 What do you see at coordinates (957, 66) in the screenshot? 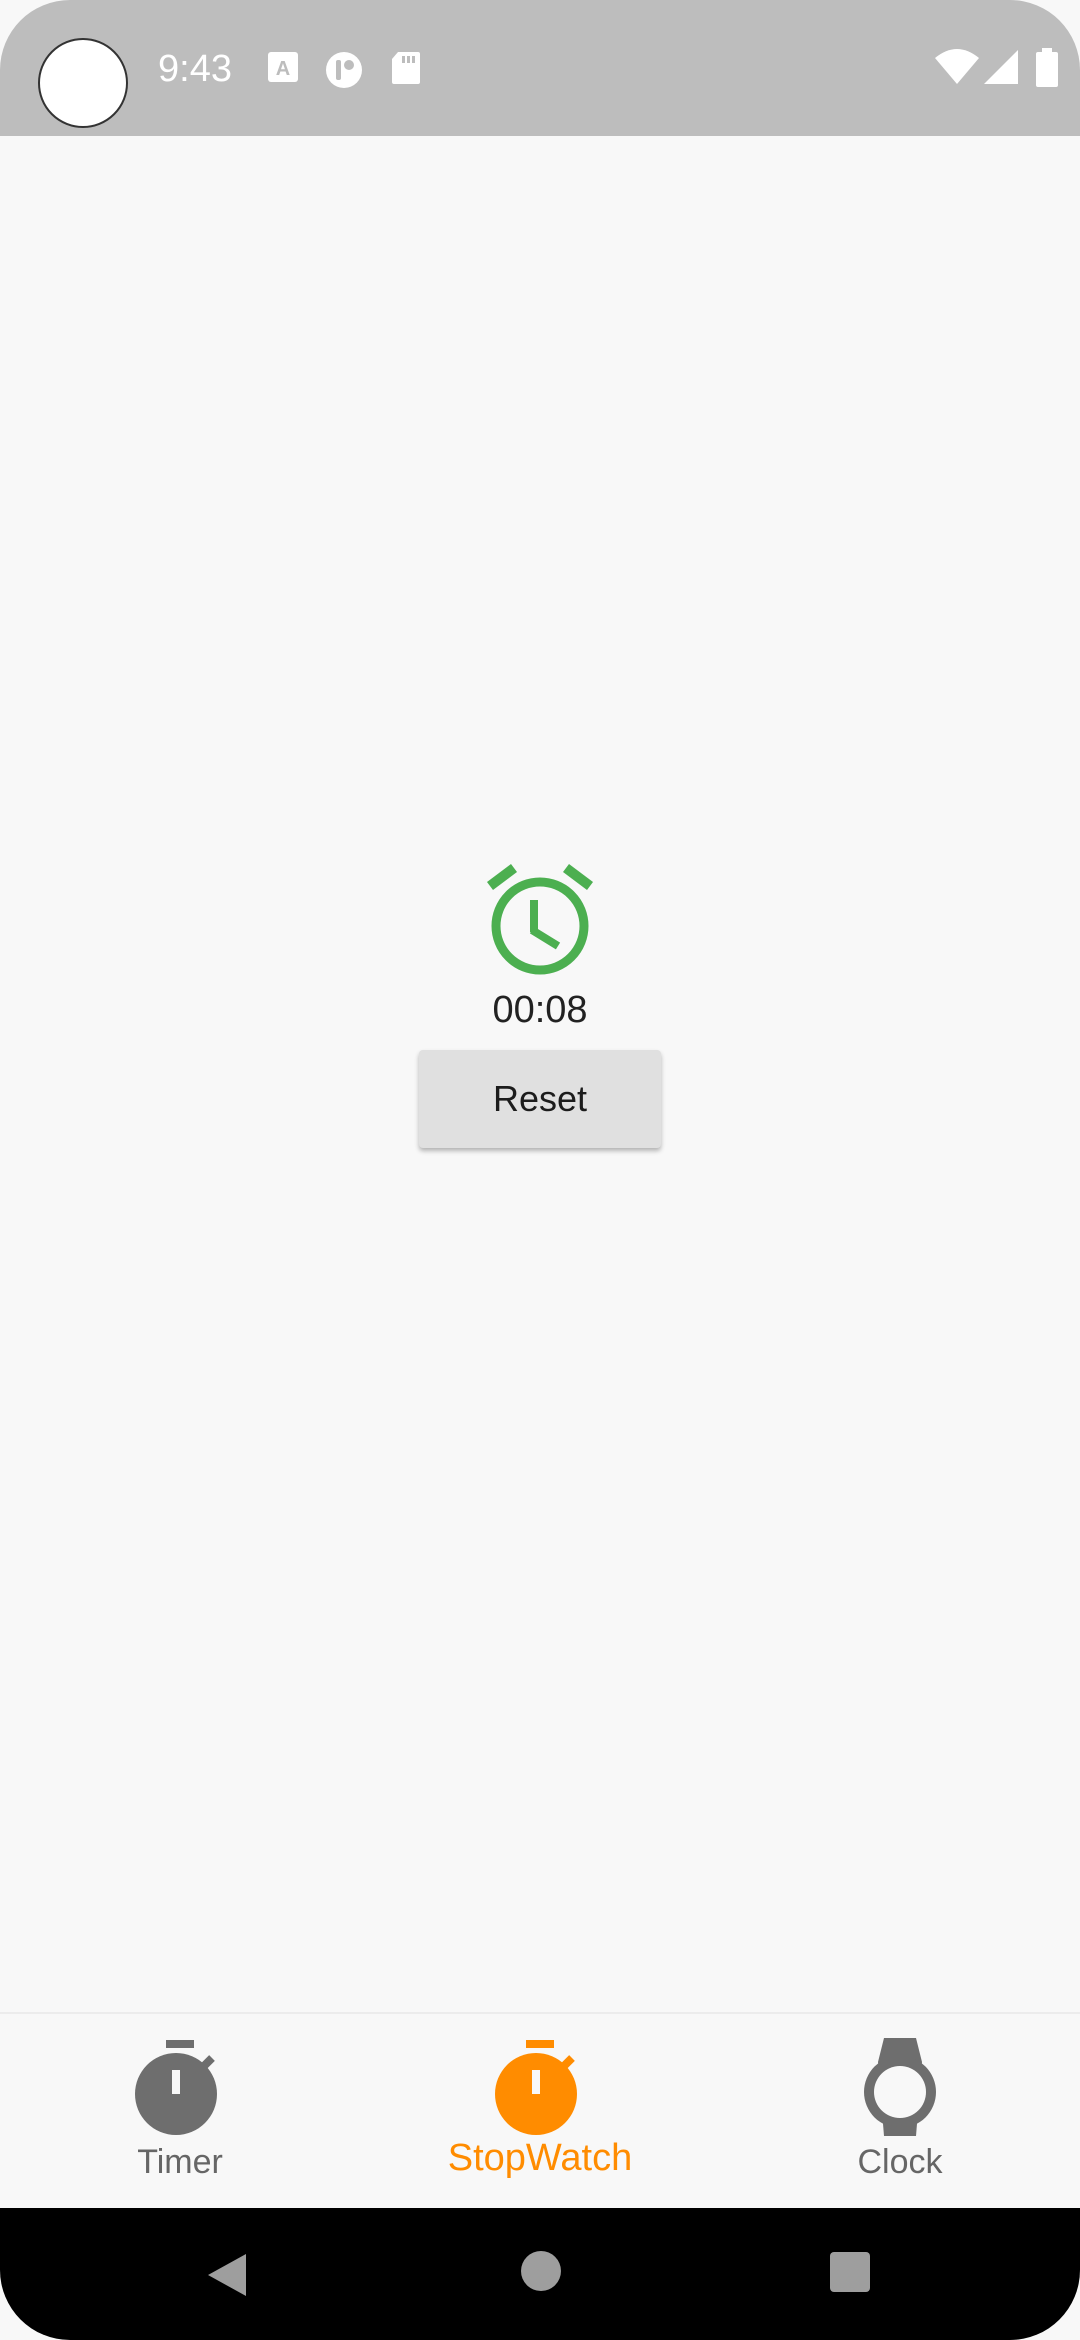
I see `wifi-icon` at bounding box center [957, 66].